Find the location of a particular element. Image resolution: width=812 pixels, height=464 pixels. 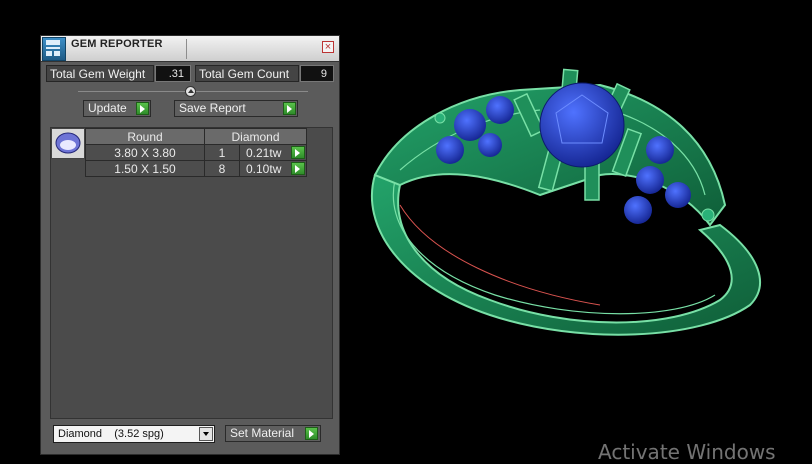

round-gem-thumbnail is located at coordinates (68, 143).